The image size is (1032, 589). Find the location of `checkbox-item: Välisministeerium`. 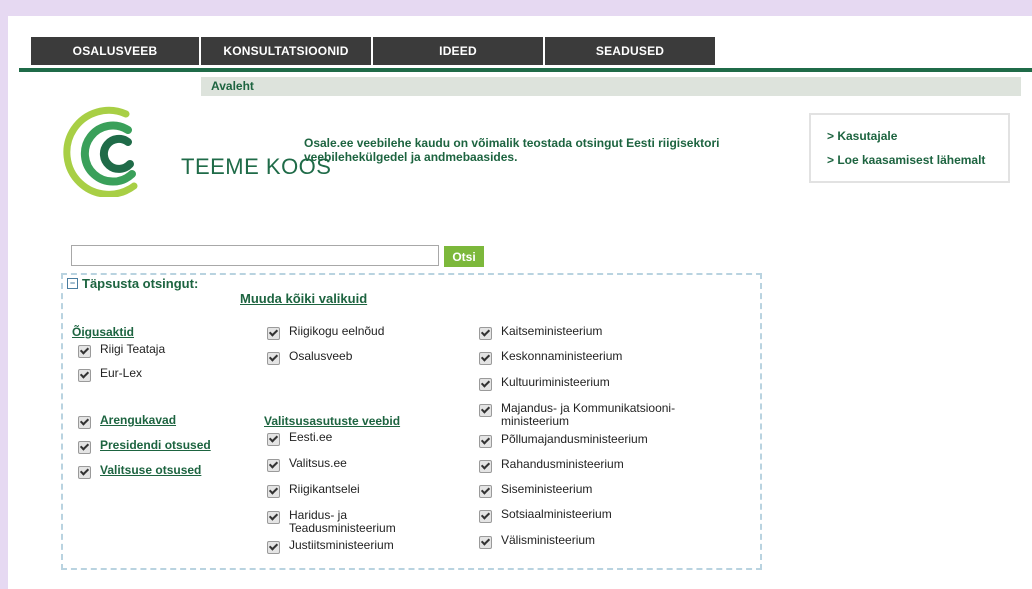

checkbox-item: Välisministeerium is located at coordinates (537, 541).